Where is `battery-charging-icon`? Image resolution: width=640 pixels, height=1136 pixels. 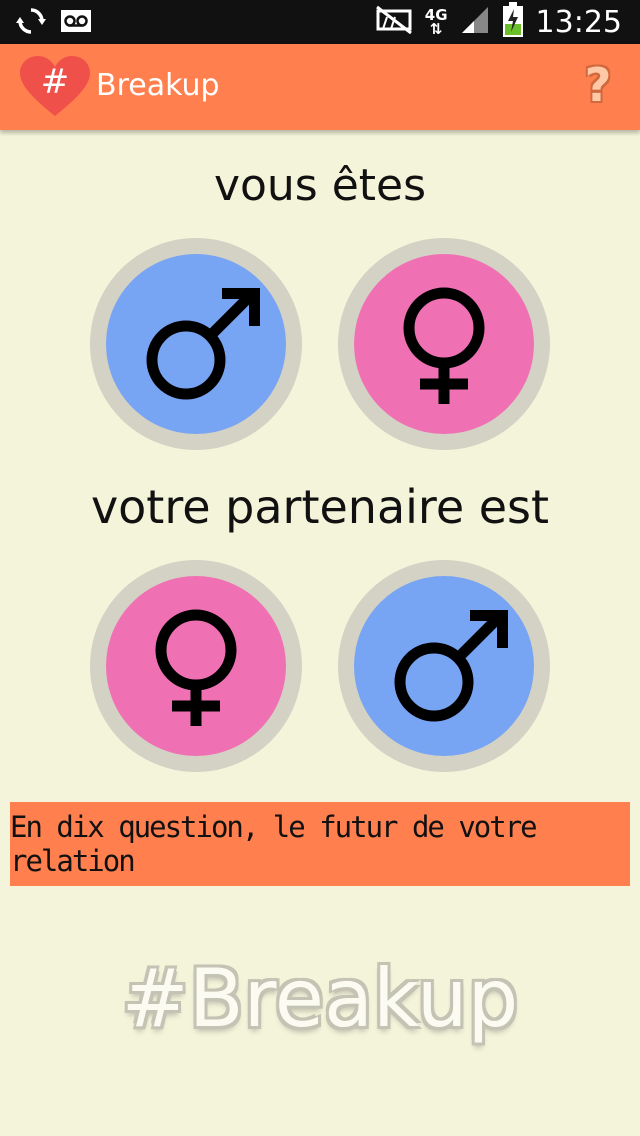
battery-charging-icon is located at coordinates (513, 22).